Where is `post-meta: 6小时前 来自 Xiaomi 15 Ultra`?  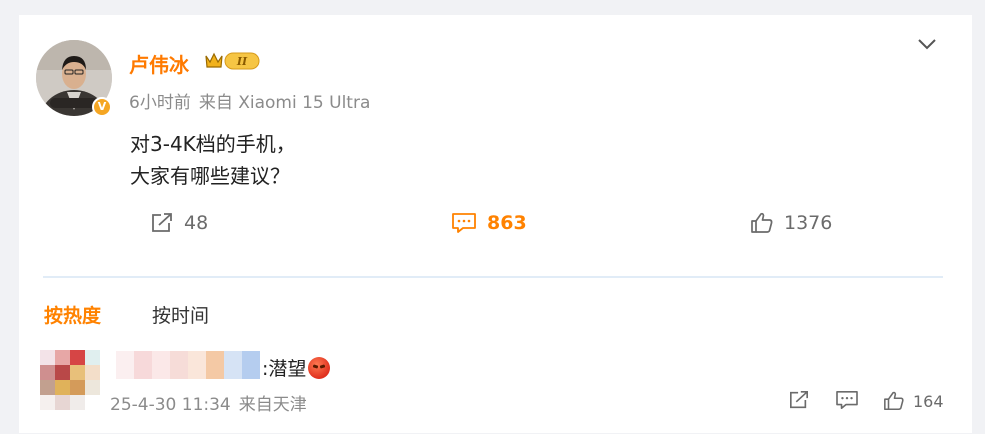
post-meta: 6小时前 来自 Xiaomi 15 Ultra is located at coordinates (249, 100).